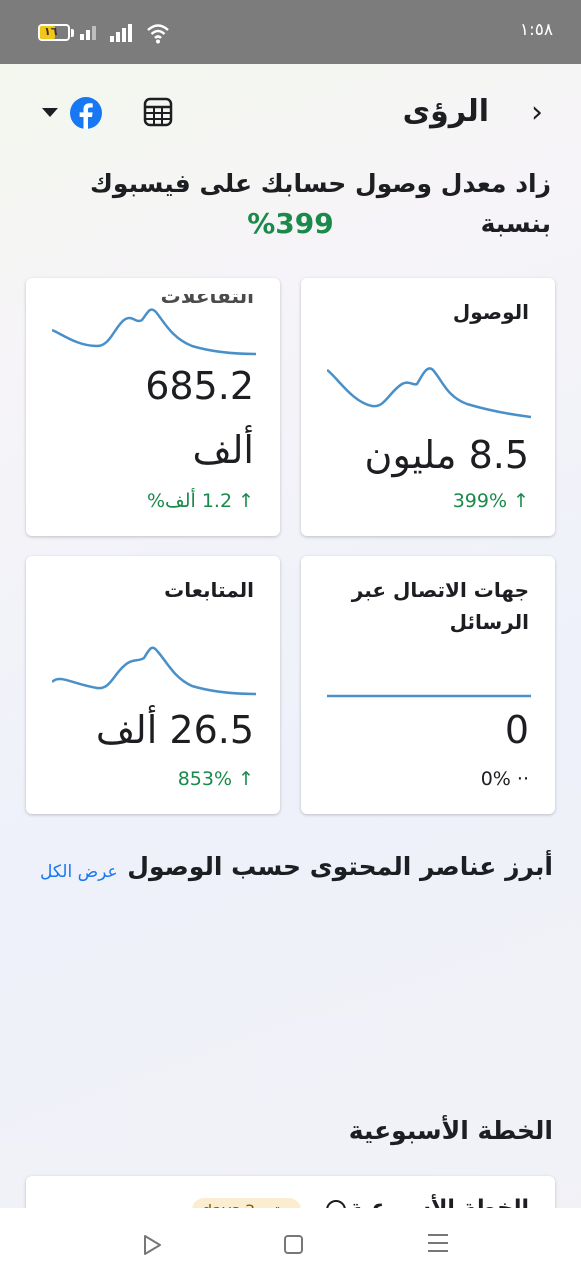 This screenshot has height=1280, width=581. What do you see at coordinates (200, 501) in the screenshot?
I see `engagement-change: ↑ 1.2 ألف%` at bounding box center [200, 501].